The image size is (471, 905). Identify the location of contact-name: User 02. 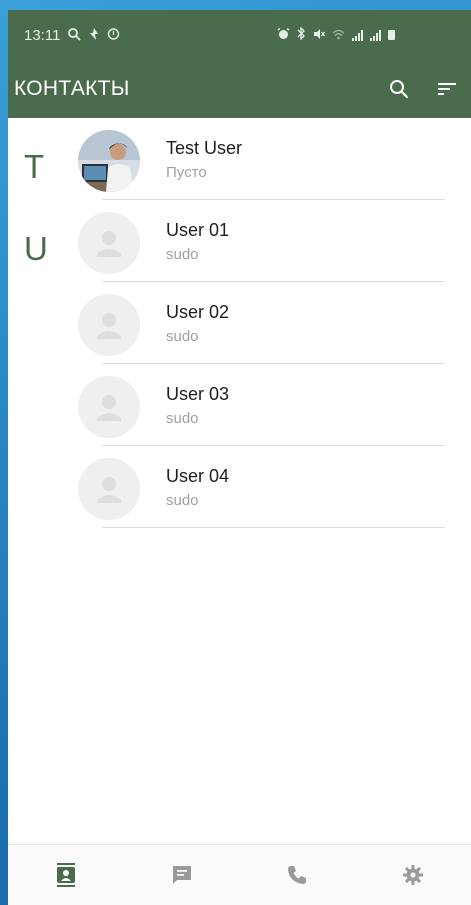
(198, 312).